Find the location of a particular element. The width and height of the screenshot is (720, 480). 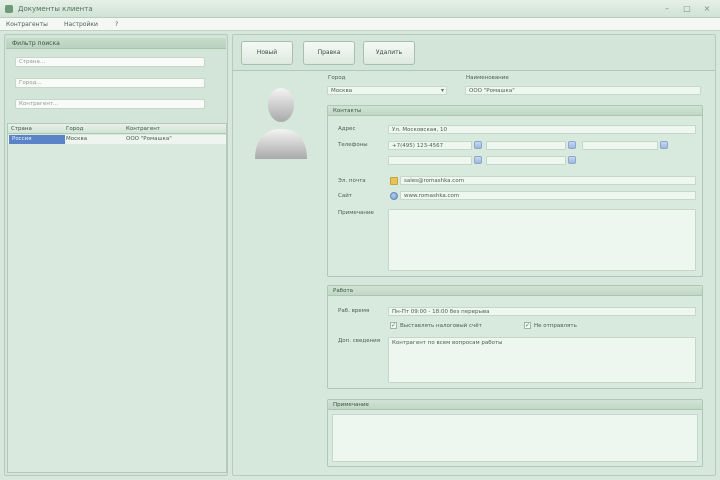

phone-field-1: +7(495) 123-4567 is located at coordinates (430, 145).